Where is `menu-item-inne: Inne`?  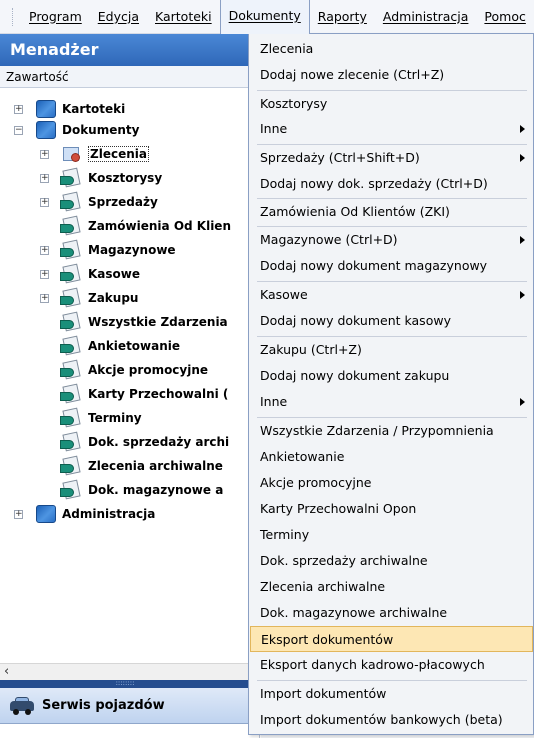 menu-item-inne: Inne is located at coordinates (391, 129).